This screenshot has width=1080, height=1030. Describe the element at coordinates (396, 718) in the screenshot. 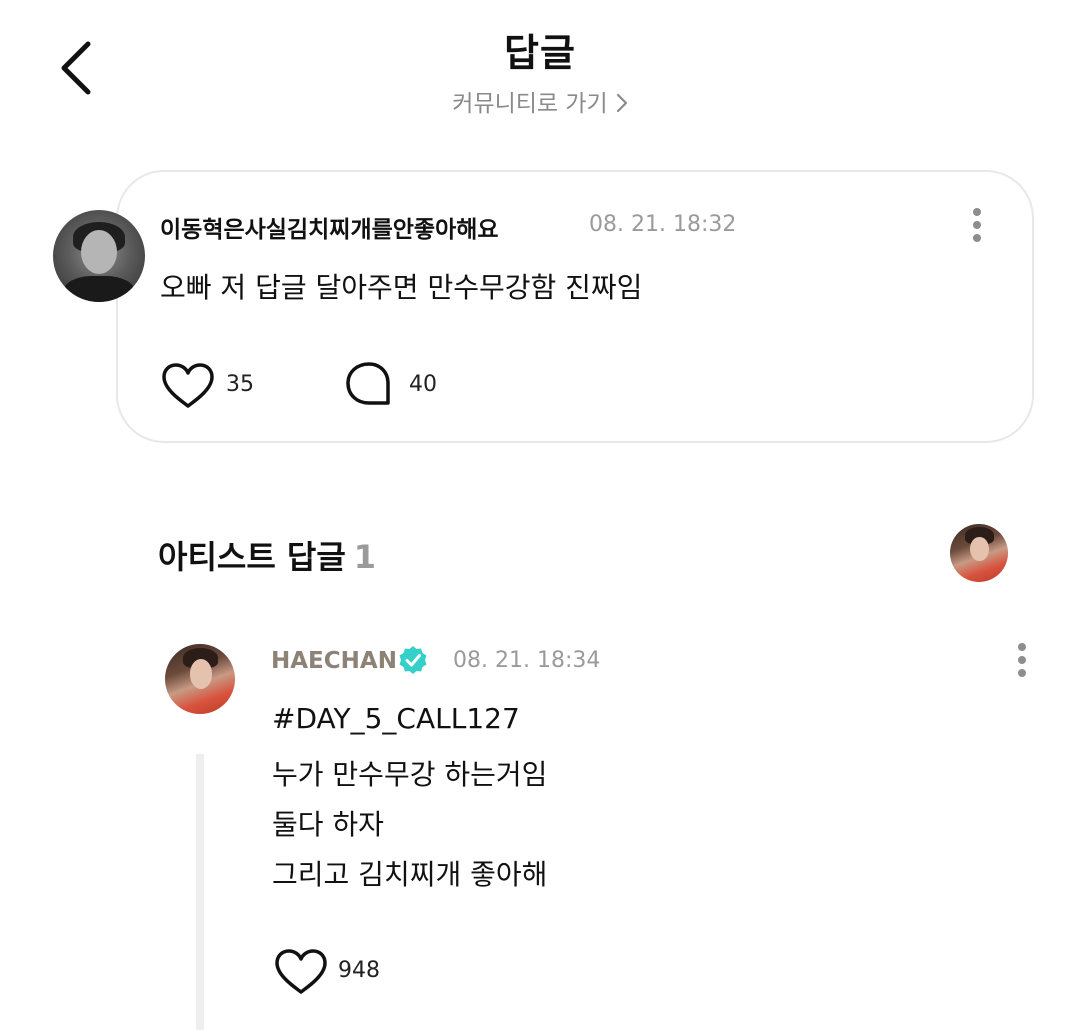

I see `artist-reply-line: #DAY_5_CALL127` at that location.